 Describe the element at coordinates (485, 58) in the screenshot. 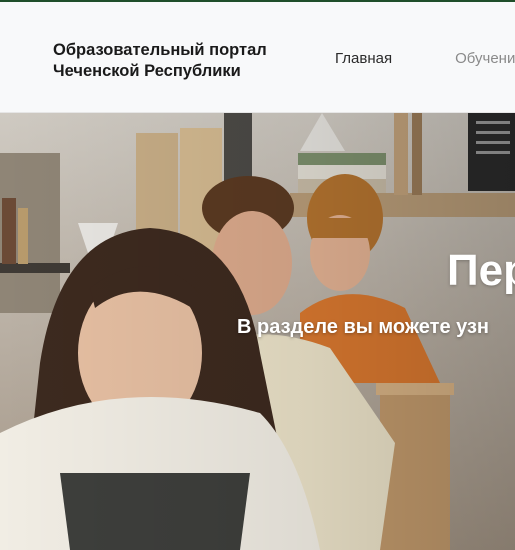

I see `nav-item-education: Обучени` at that location.